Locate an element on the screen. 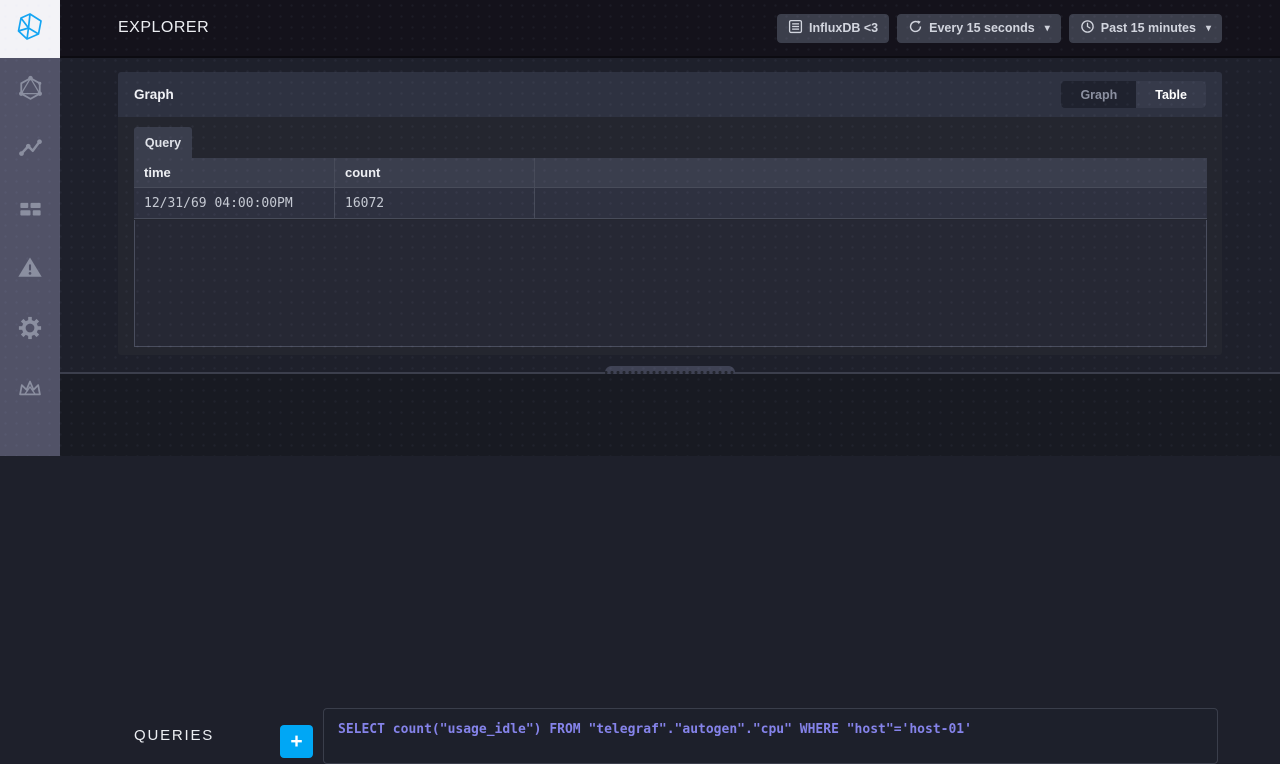  crown-icon is located at coordinates (30, 388).